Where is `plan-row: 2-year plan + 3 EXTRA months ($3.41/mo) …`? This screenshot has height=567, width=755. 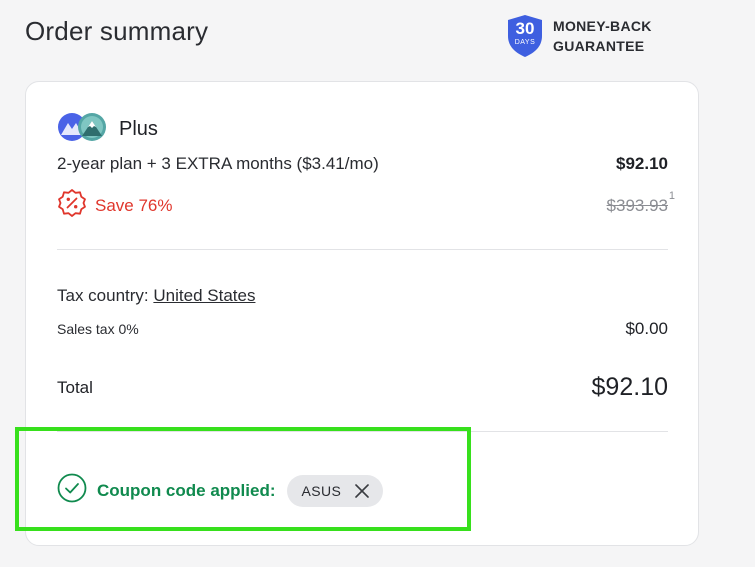
plan-row: 2-year plan + 3 EXTRA months ($3.41/mo) … is located at coordinates (362, 164).